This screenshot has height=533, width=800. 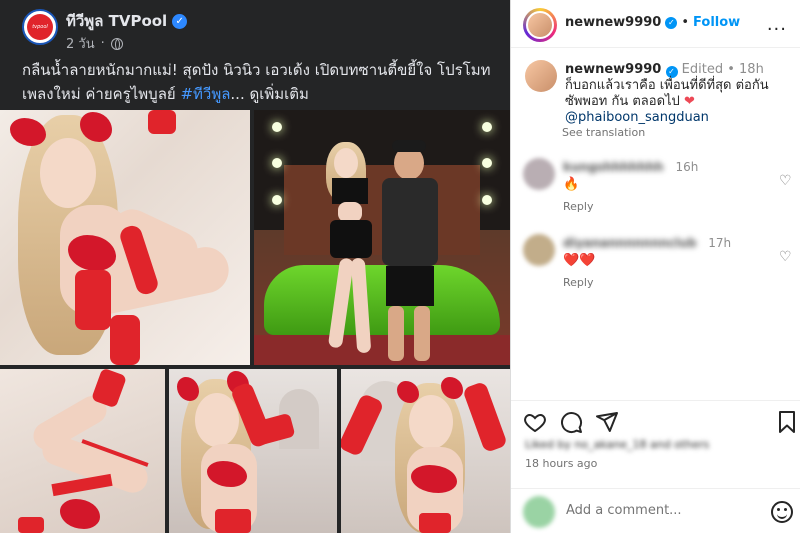 I want to click on comment-input, so click(x=661, y=510).